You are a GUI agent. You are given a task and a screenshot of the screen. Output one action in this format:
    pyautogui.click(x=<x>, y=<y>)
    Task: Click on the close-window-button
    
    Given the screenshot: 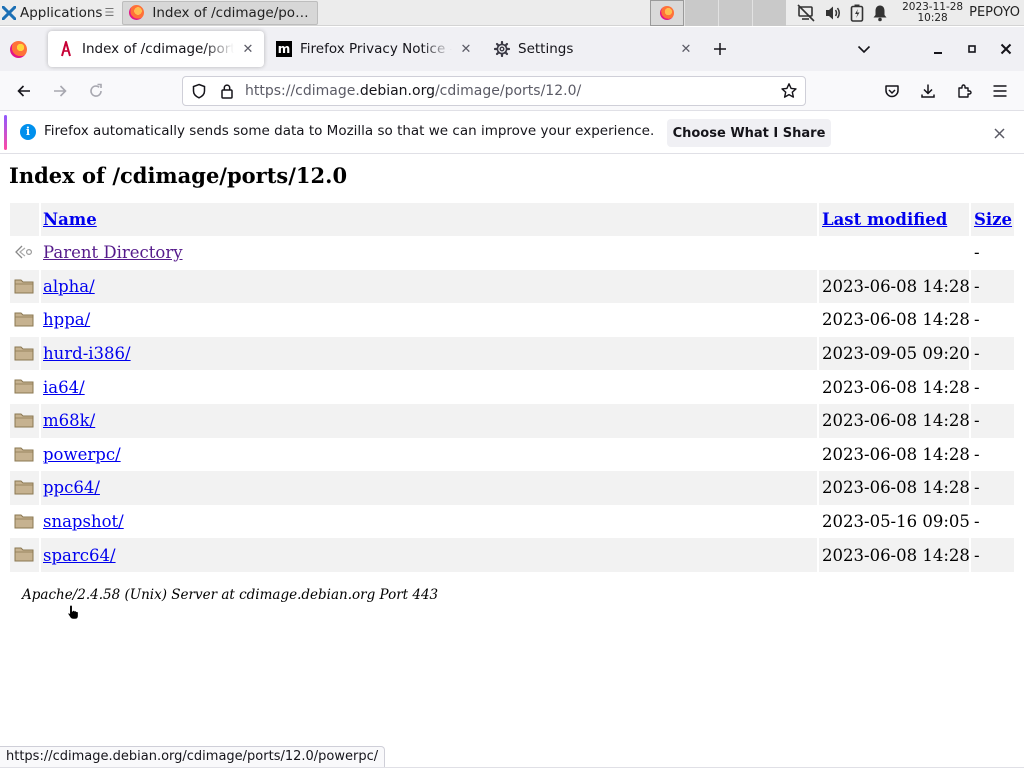 What is the action you would take?
    pyautogui.click(x=1006, y=49)
    